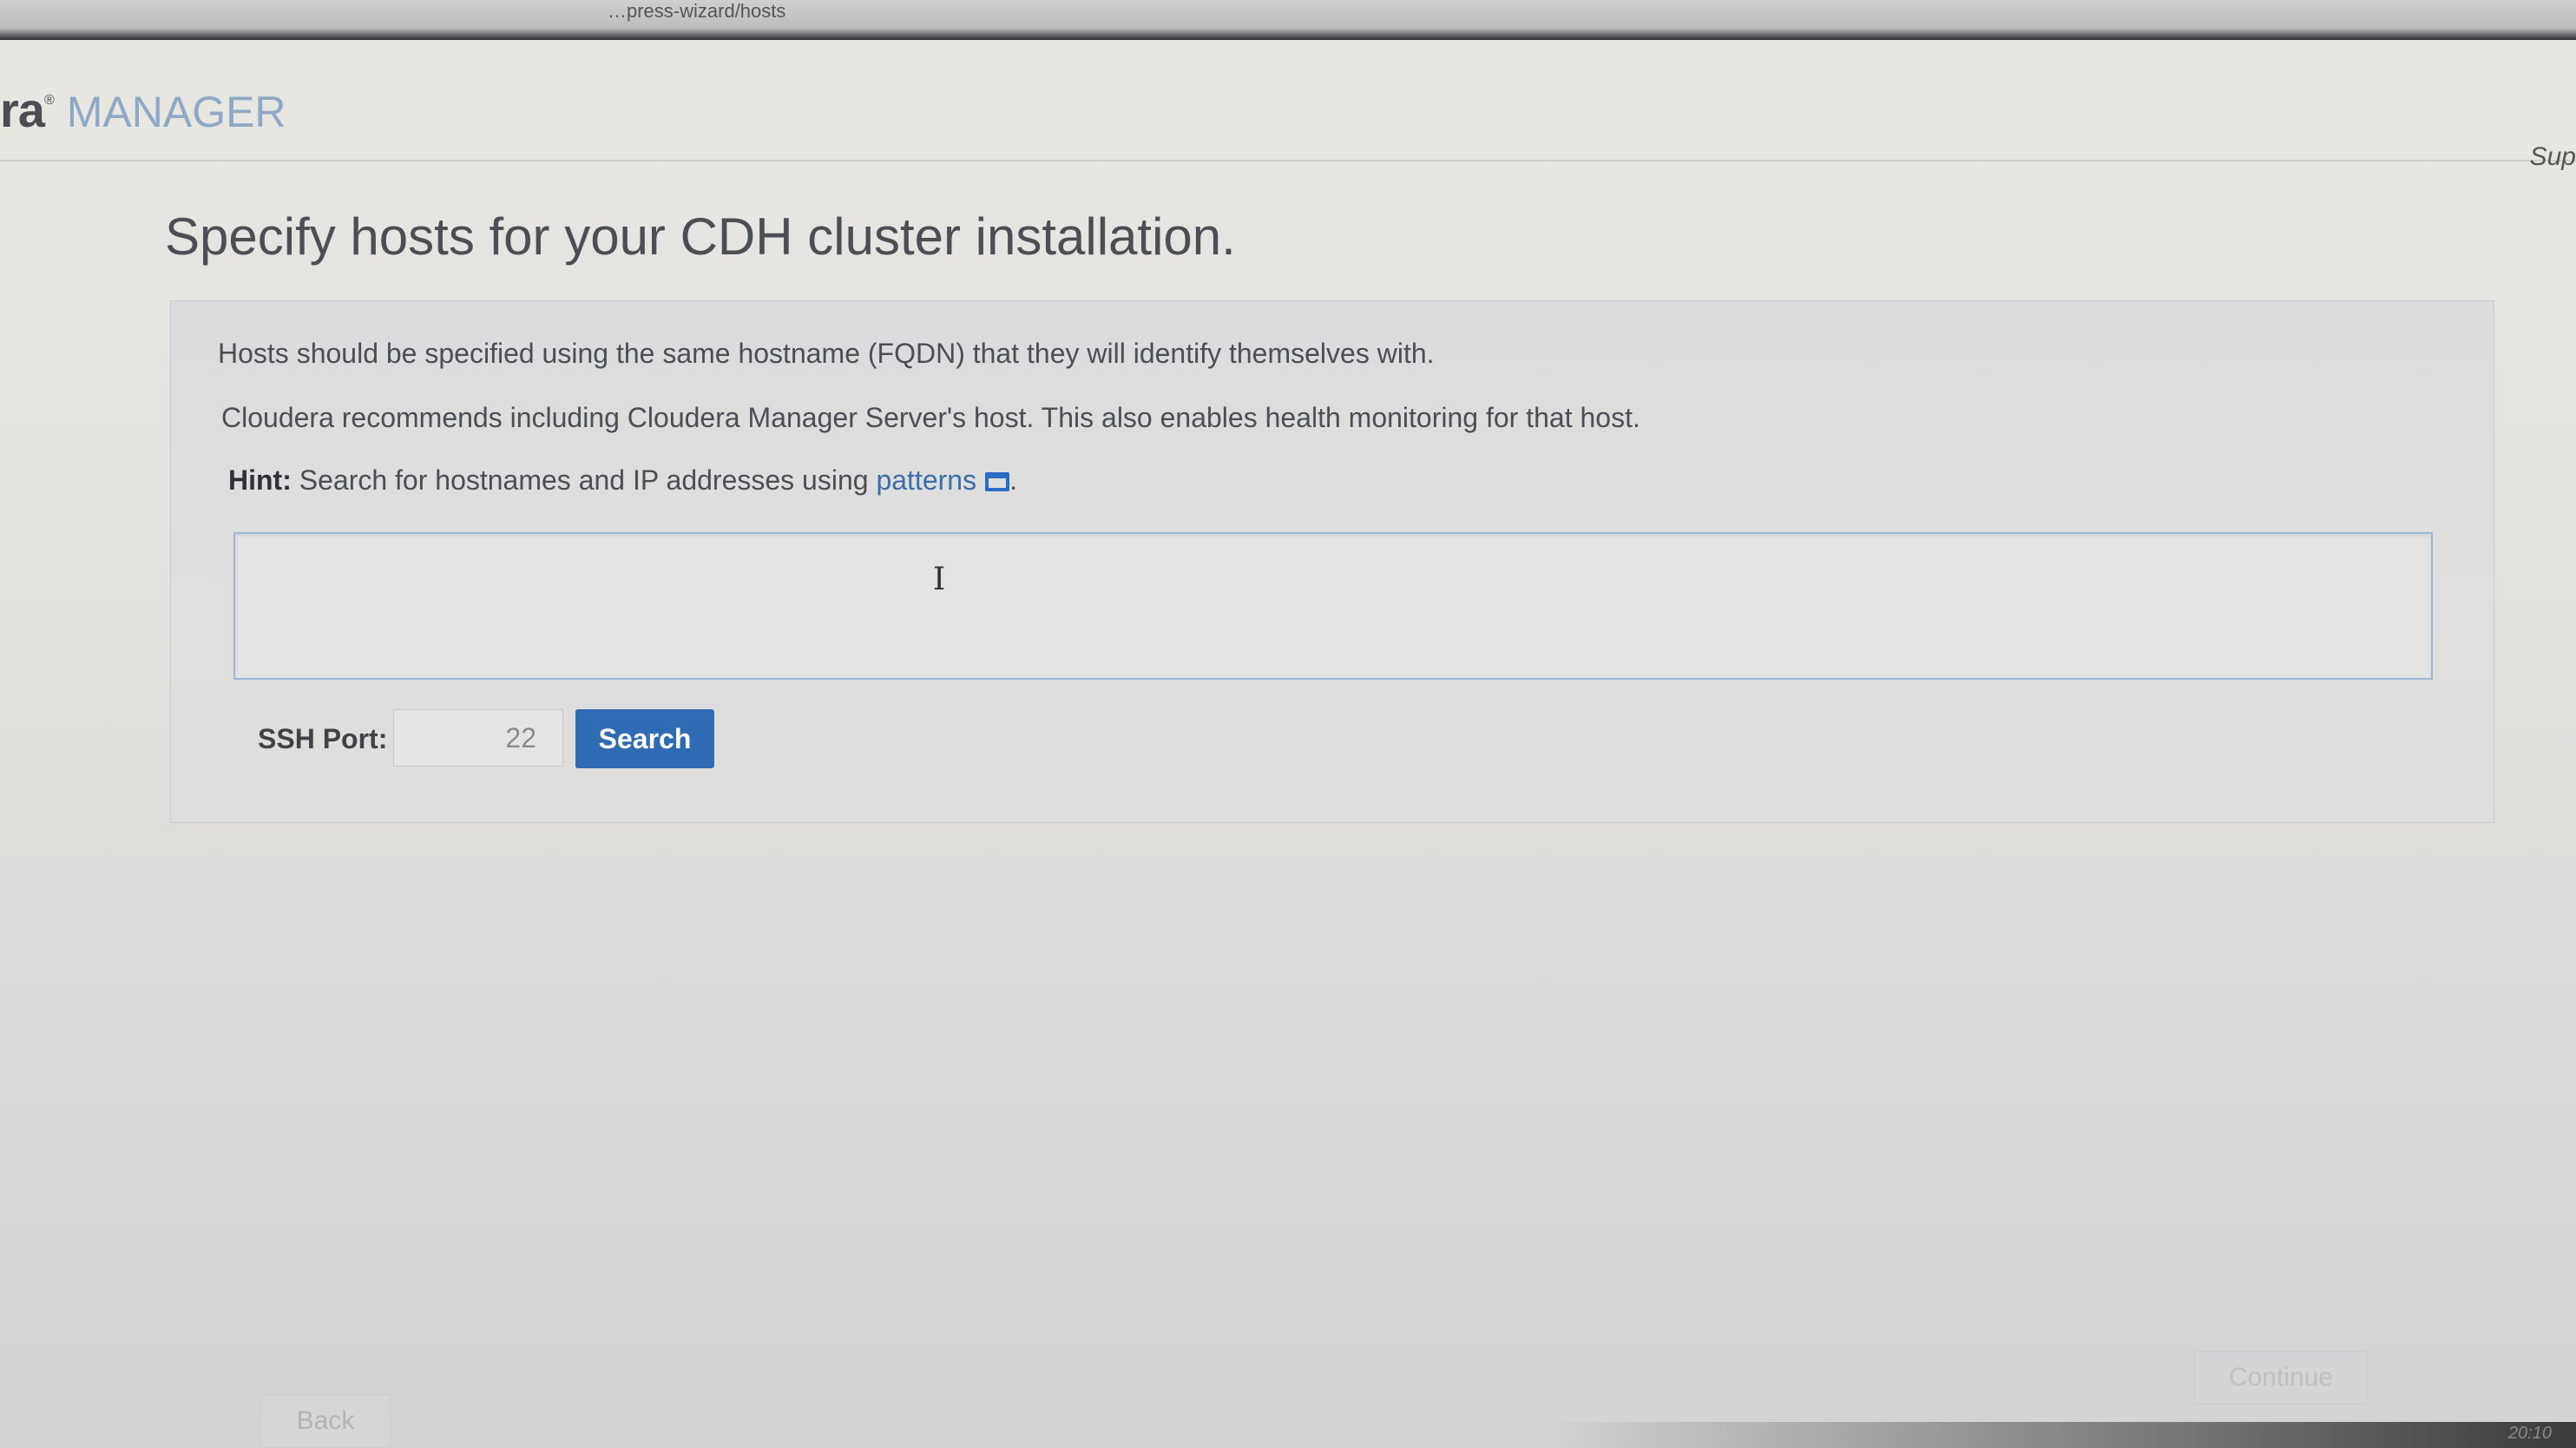 The height and width of the screenshot is (1448, 2576). Describe the element at coordinates (176, 112) in the screenshot. I see `brand-name: MANAGER` at that location.